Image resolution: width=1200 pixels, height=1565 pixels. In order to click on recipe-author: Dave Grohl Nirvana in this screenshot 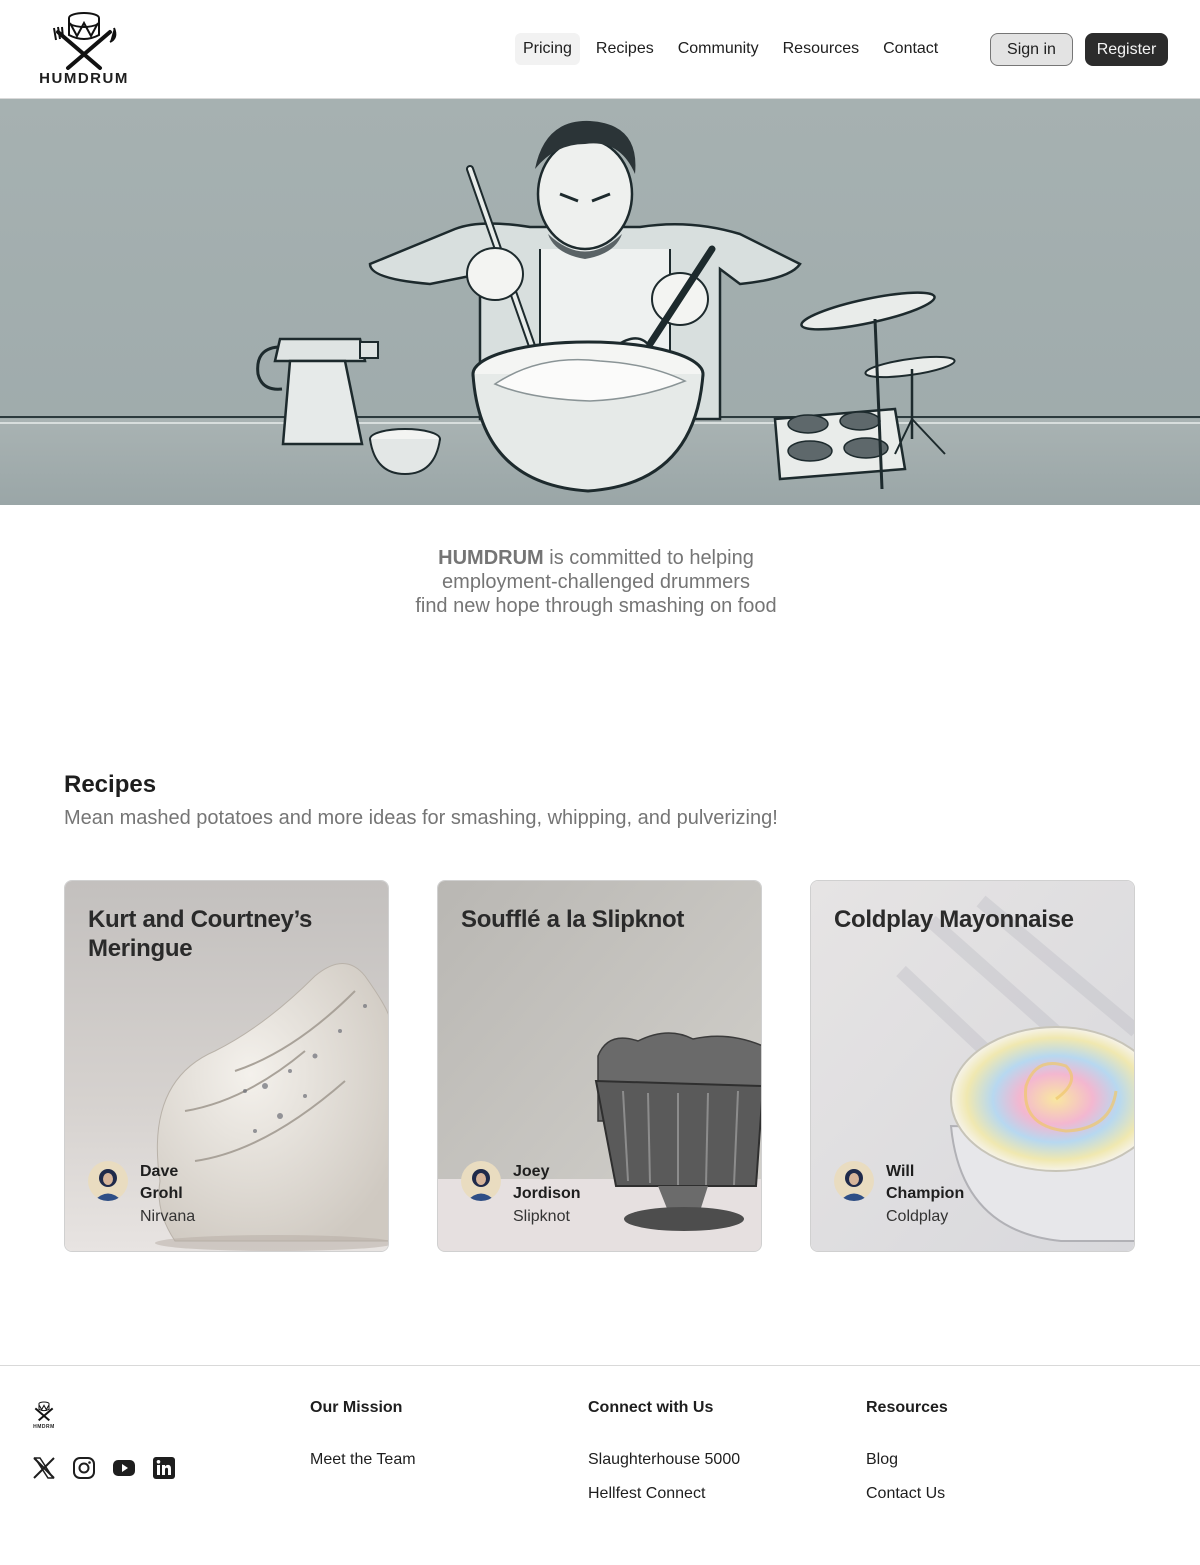, I will do `click(188, 1196)`.